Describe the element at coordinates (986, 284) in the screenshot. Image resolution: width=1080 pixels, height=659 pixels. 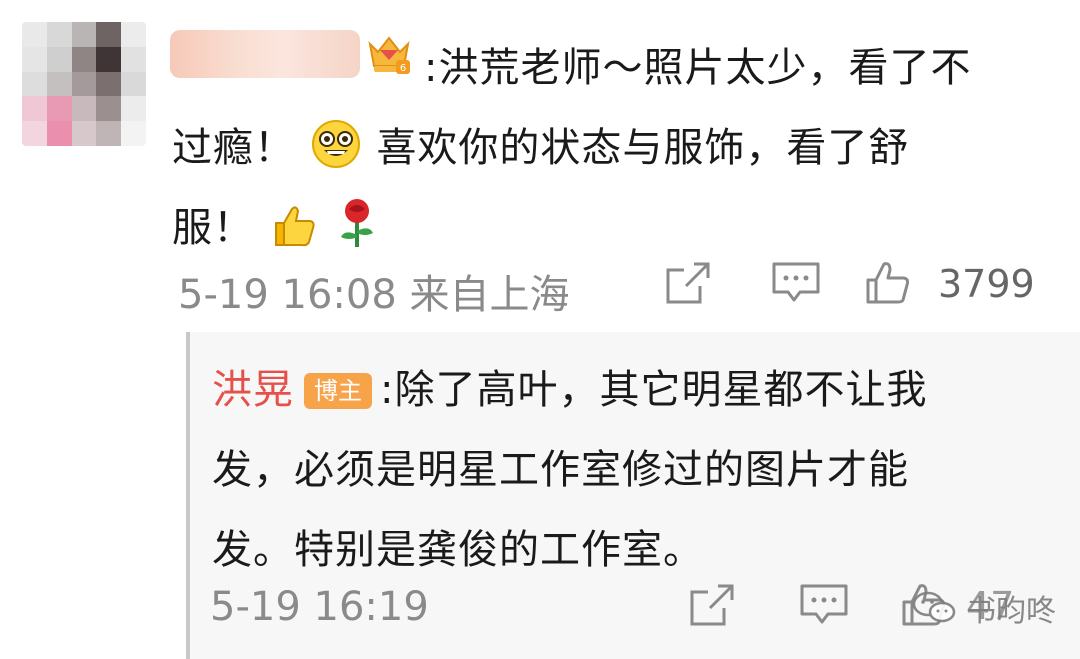
I see `like-count: 3799` at that location.